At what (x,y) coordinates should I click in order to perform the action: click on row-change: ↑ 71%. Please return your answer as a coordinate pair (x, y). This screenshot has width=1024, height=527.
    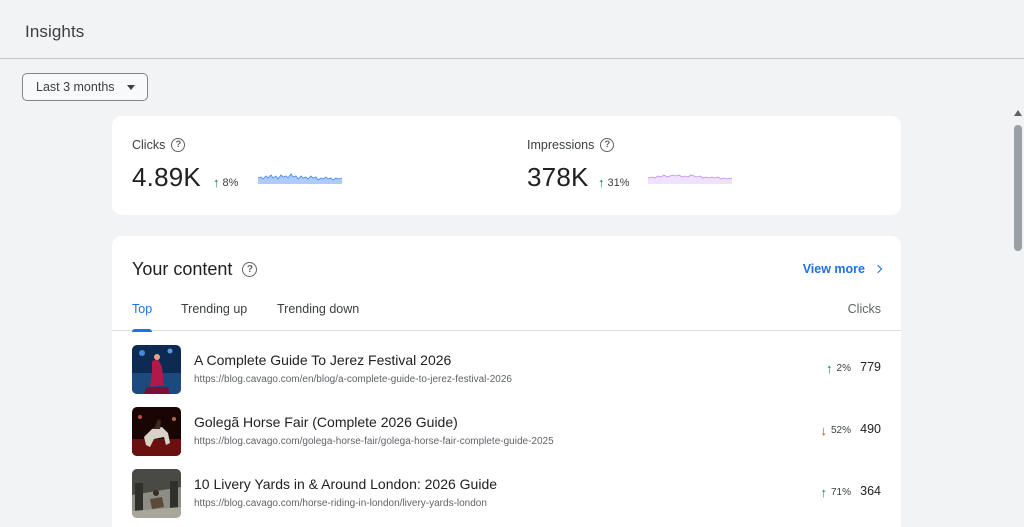
    Looking at the image, I should click on (835, 492).